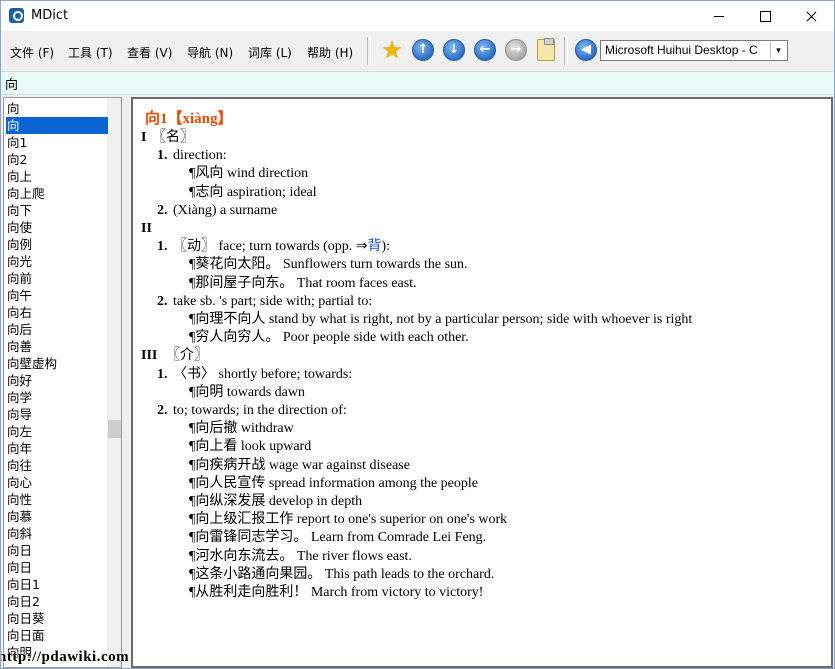 This screenshot has width=835, height=669. What do you see at coordinates (114, 429) in the screenshot?
I see `scrollbar-thumb` at bounding box center [114, 429].